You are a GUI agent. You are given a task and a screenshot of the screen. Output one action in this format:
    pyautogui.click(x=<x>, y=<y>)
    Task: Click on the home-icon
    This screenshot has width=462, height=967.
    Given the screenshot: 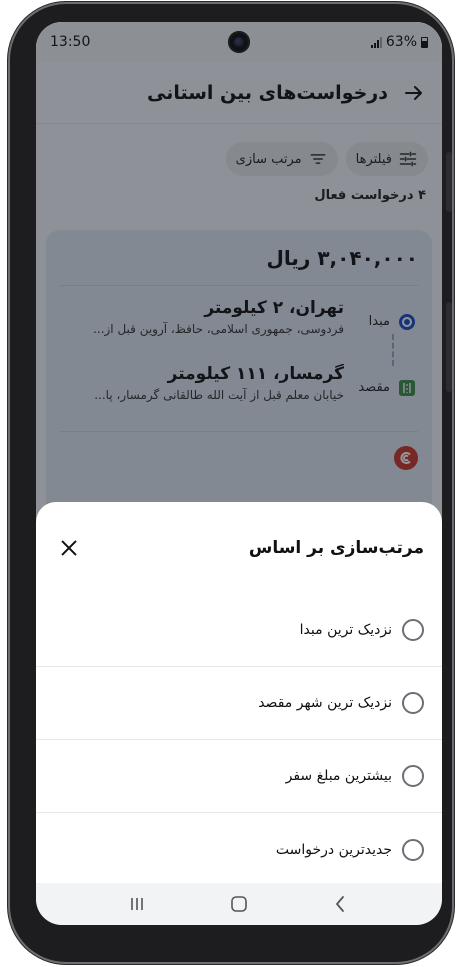 What is the action you would take?
    pyautogui.click(x=239, y=904)
    